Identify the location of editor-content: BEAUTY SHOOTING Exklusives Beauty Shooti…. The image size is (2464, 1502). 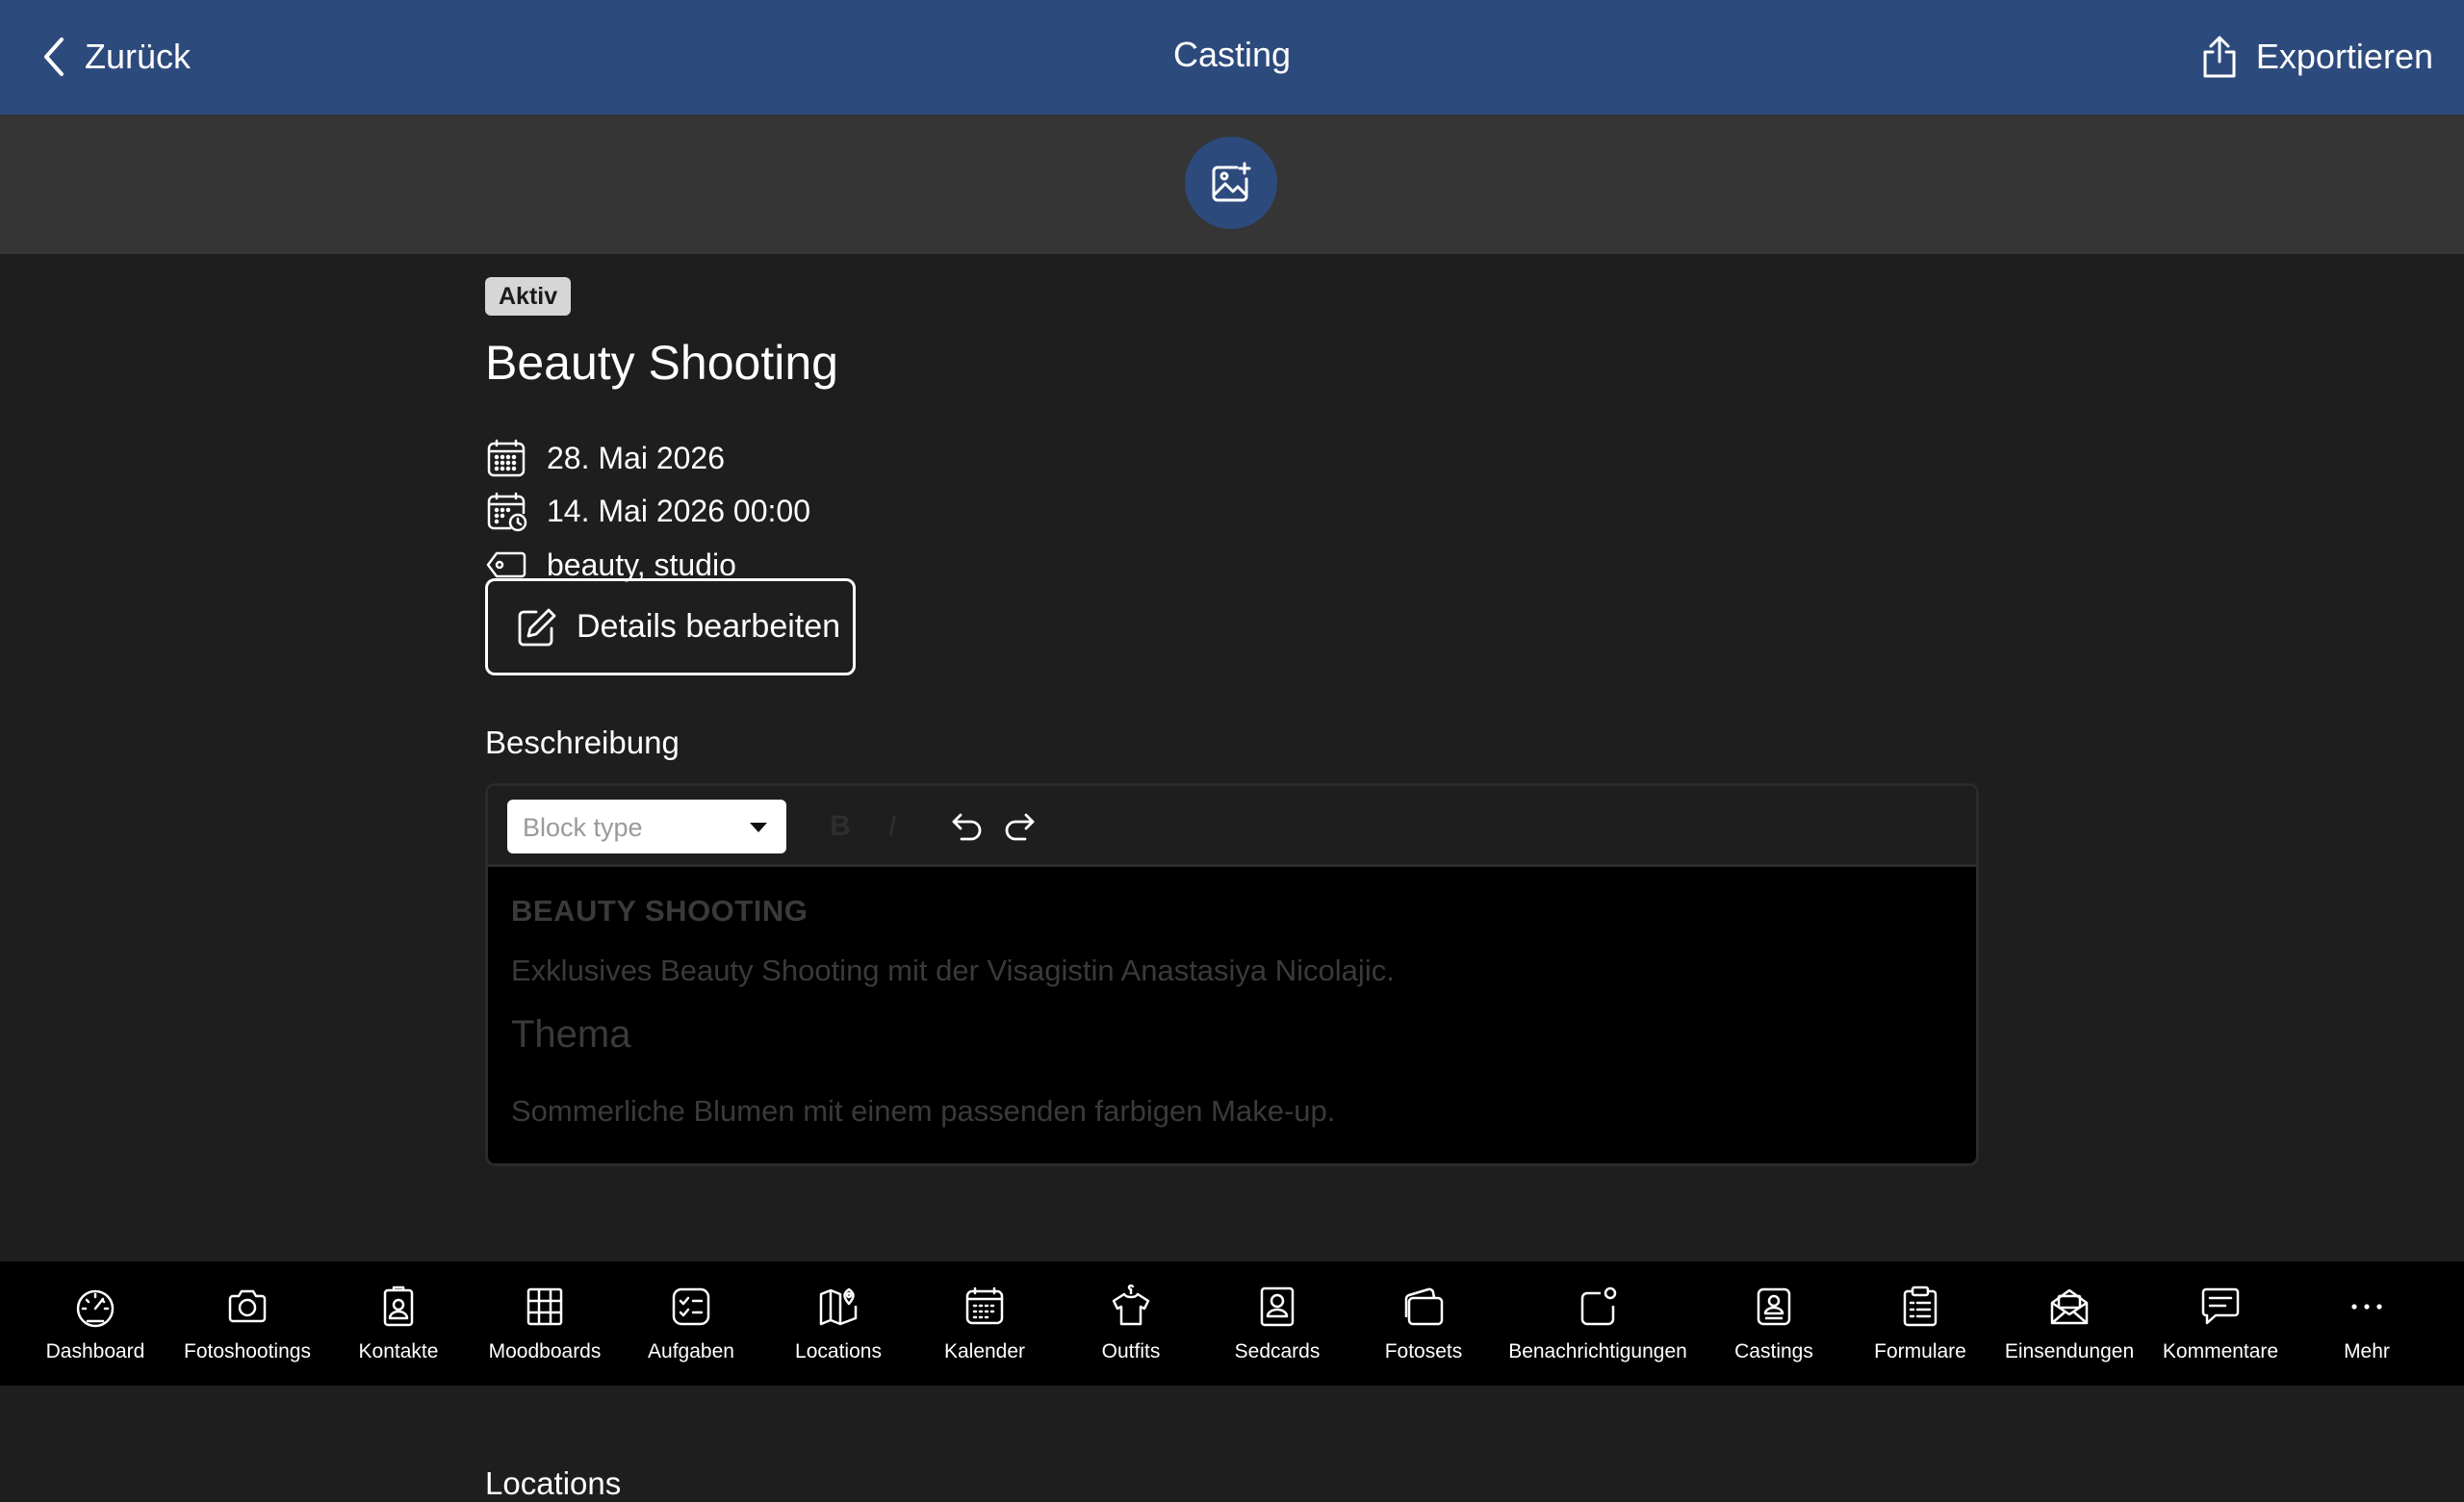
(1232, 1015).